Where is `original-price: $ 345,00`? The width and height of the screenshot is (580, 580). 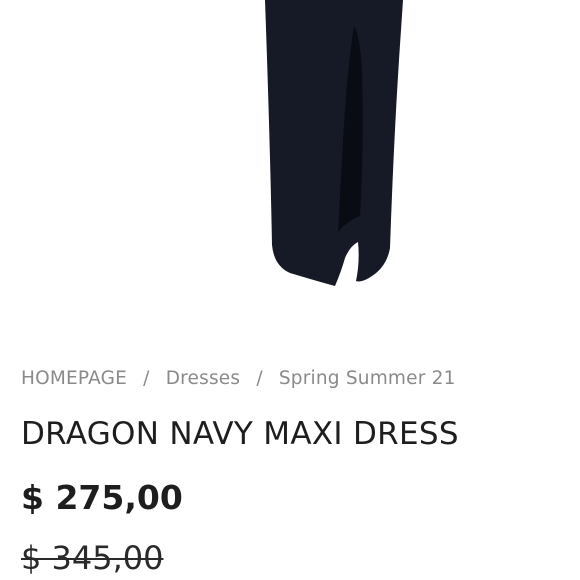
original-price: $ 345,00 is located at coordinates (92, 558).